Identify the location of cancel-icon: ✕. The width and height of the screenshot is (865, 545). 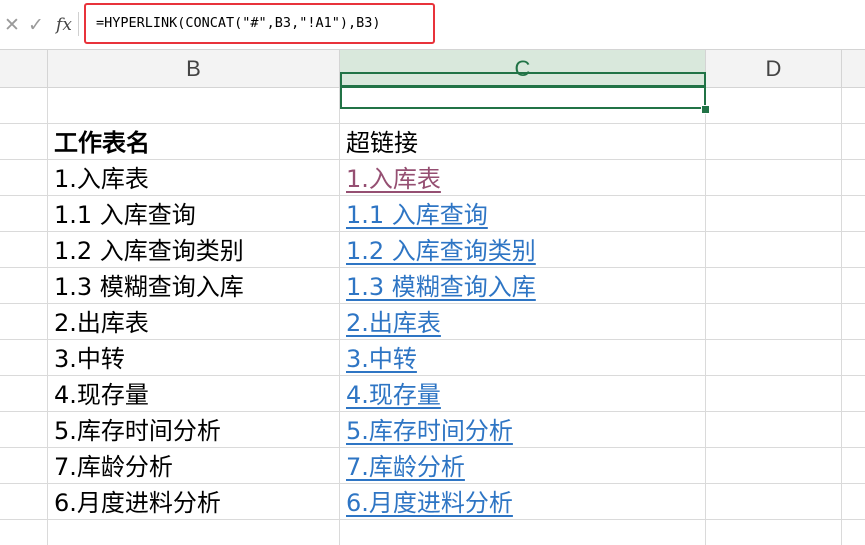
(12, 25).